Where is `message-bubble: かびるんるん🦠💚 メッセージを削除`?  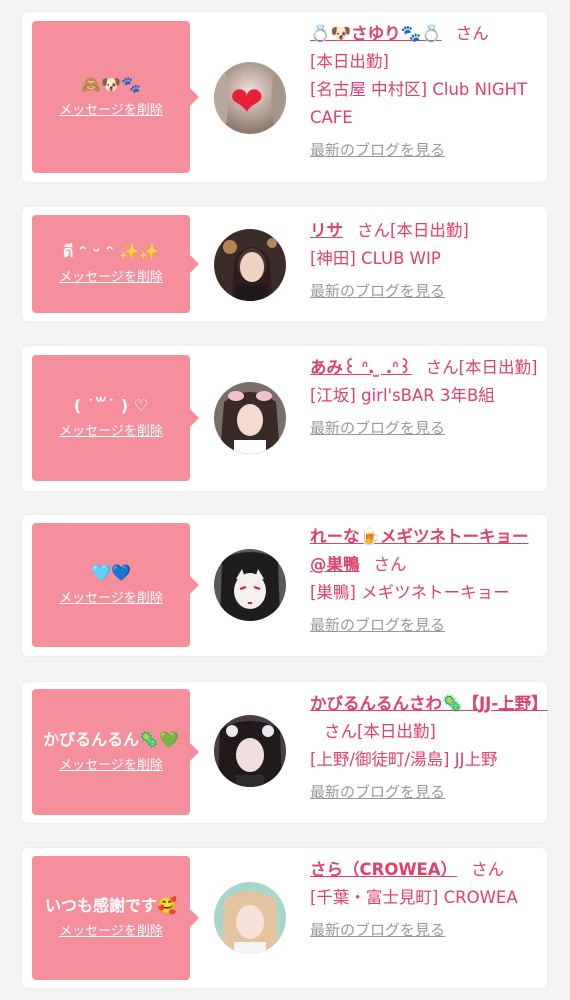 message-bubble: かびるんるん🦠💚 メッセージを削除 is located at coordinates (115, 752).